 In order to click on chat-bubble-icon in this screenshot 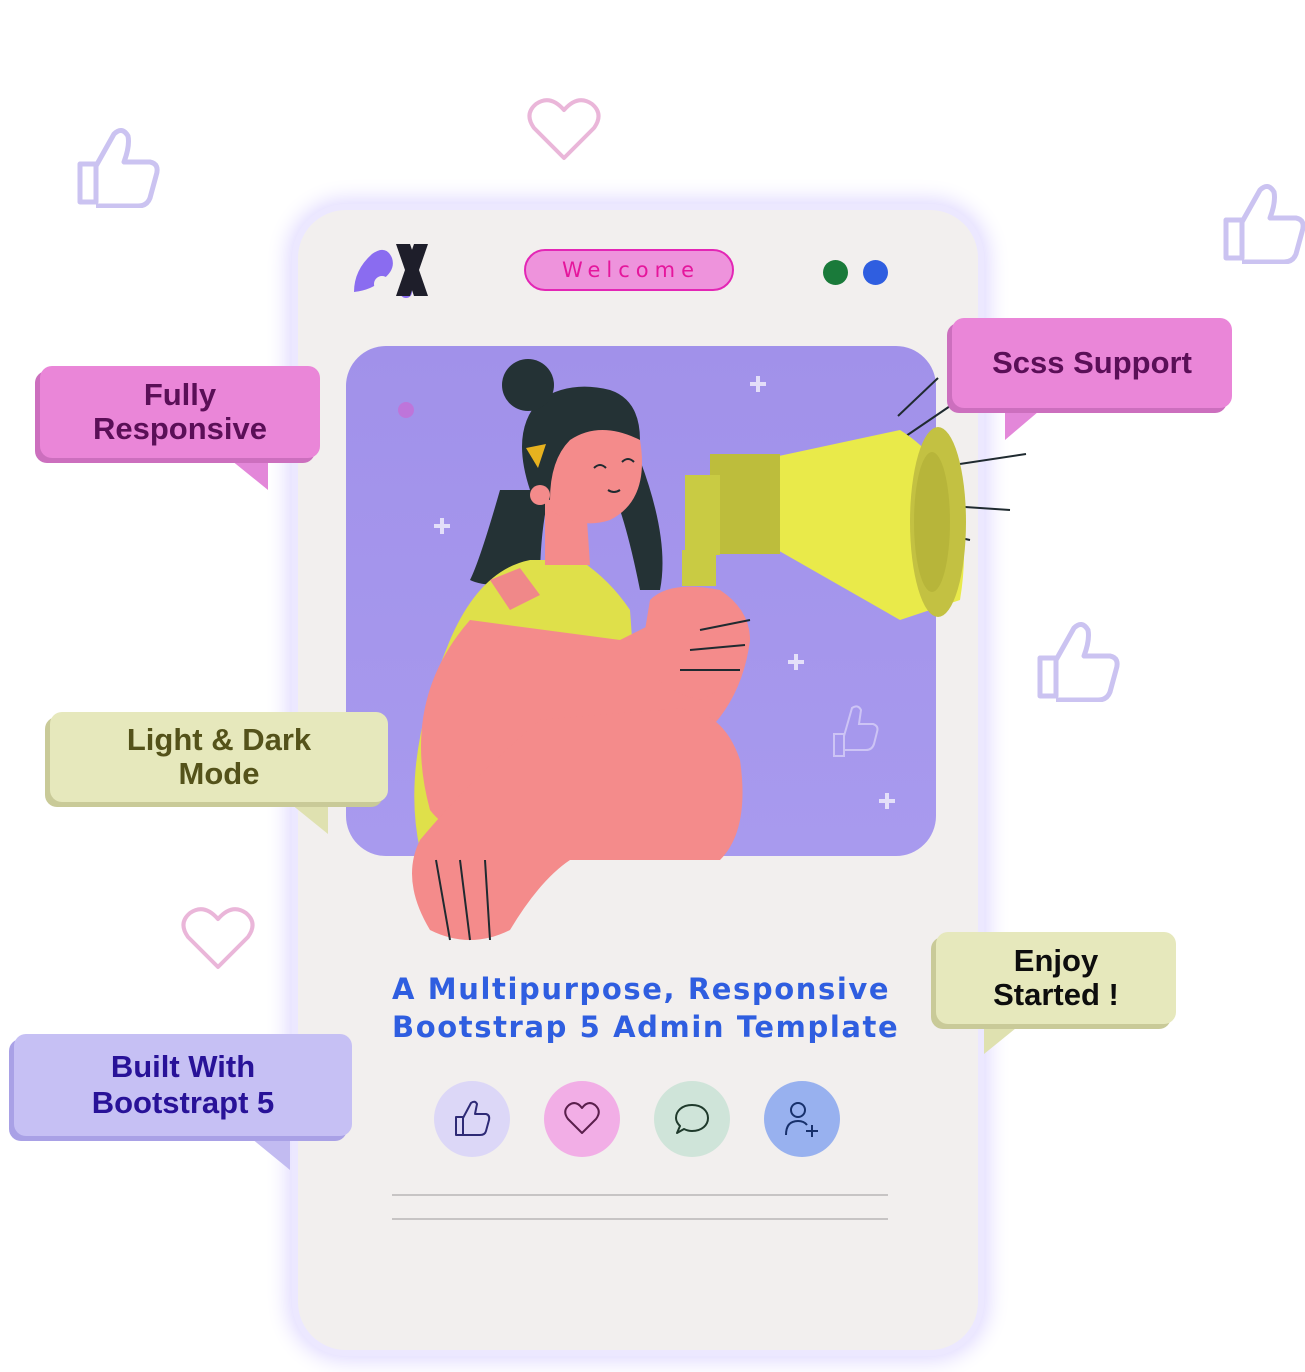, I will do `click(692, 1119)`.